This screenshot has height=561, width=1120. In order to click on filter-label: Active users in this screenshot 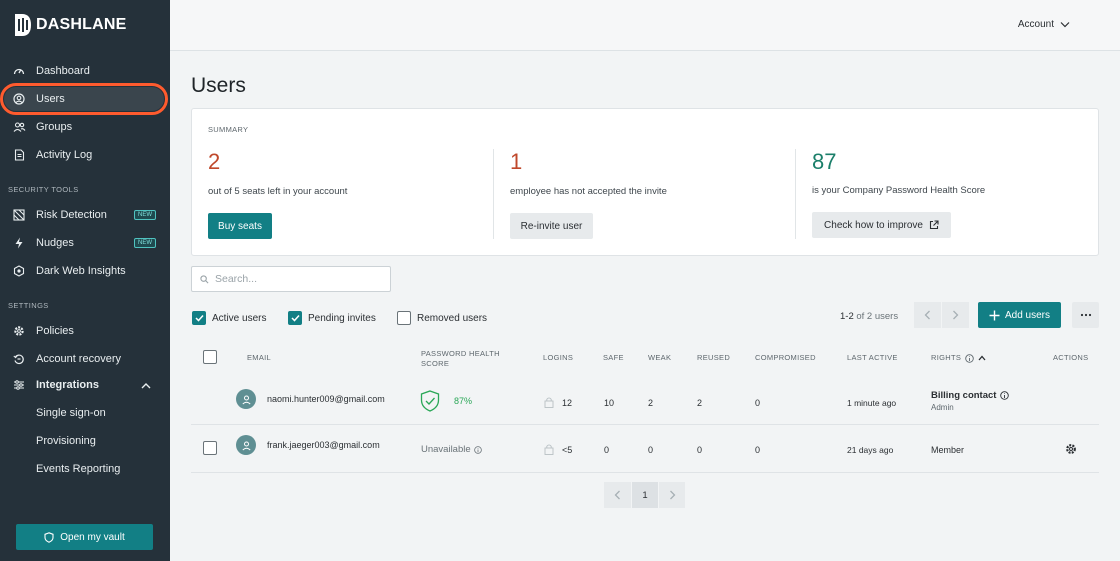, I will do `click(239, 318)`.